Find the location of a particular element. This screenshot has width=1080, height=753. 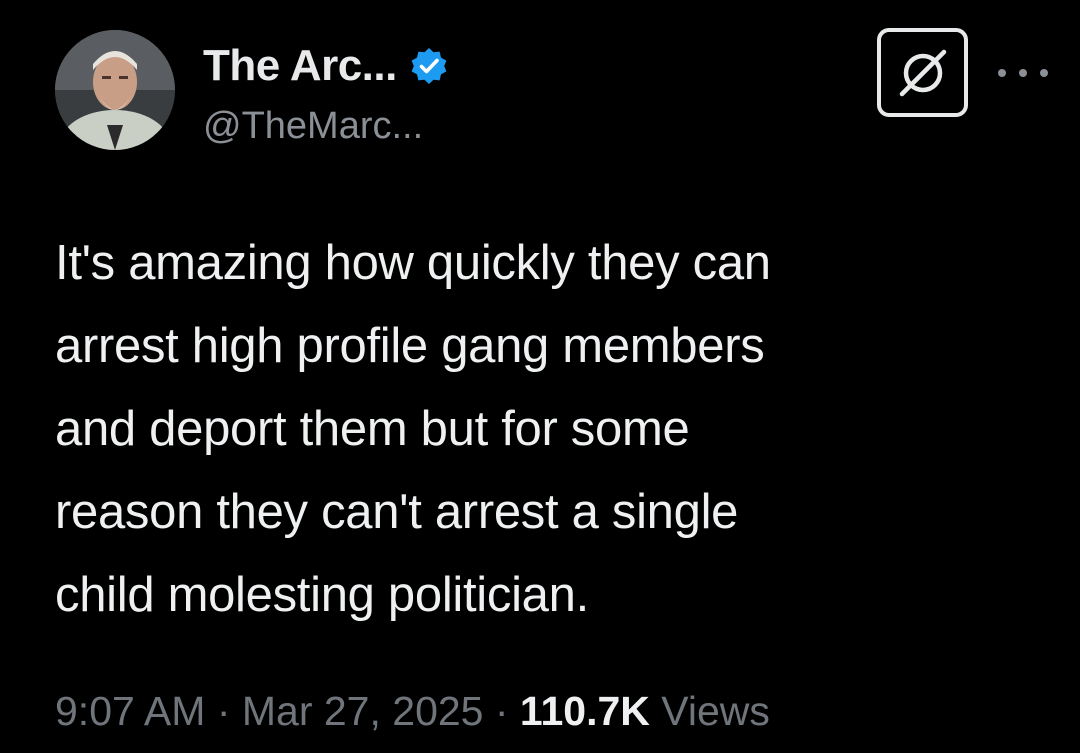

grok-button is located at coordinates (922, 72).